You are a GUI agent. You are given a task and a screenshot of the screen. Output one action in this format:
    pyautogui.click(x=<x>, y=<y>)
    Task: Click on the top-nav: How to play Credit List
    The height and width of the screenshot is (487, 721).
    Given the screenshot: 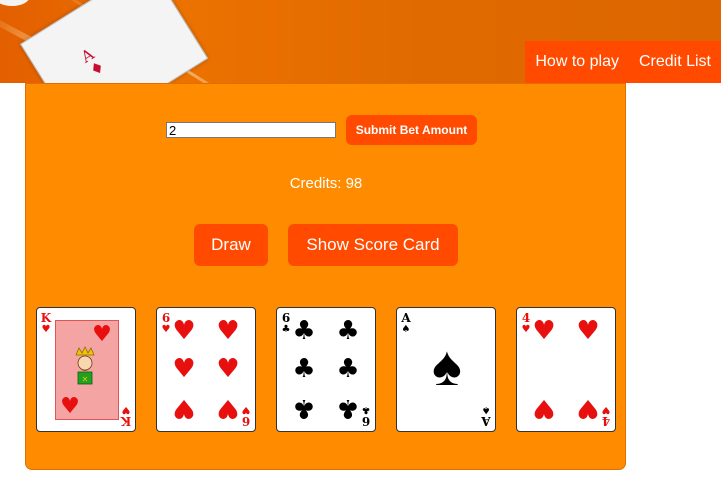 What is the action you would take?
    pyautogui.click(x=623, y=62)
    